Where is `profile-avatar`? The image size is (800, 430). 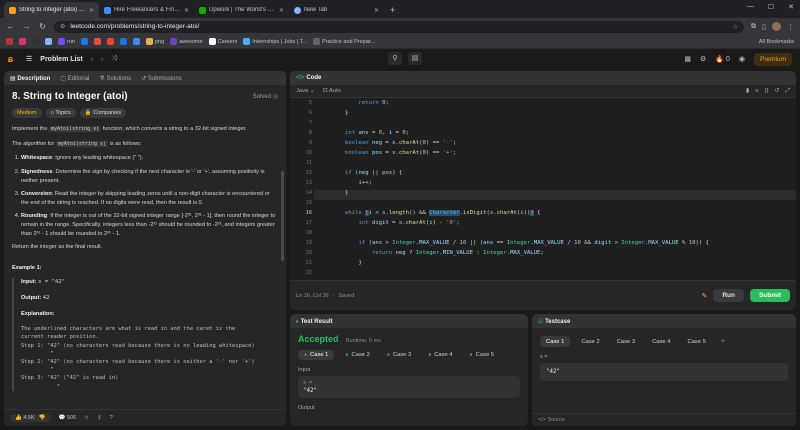
profile-avatar is located at coordinates (776, 26).